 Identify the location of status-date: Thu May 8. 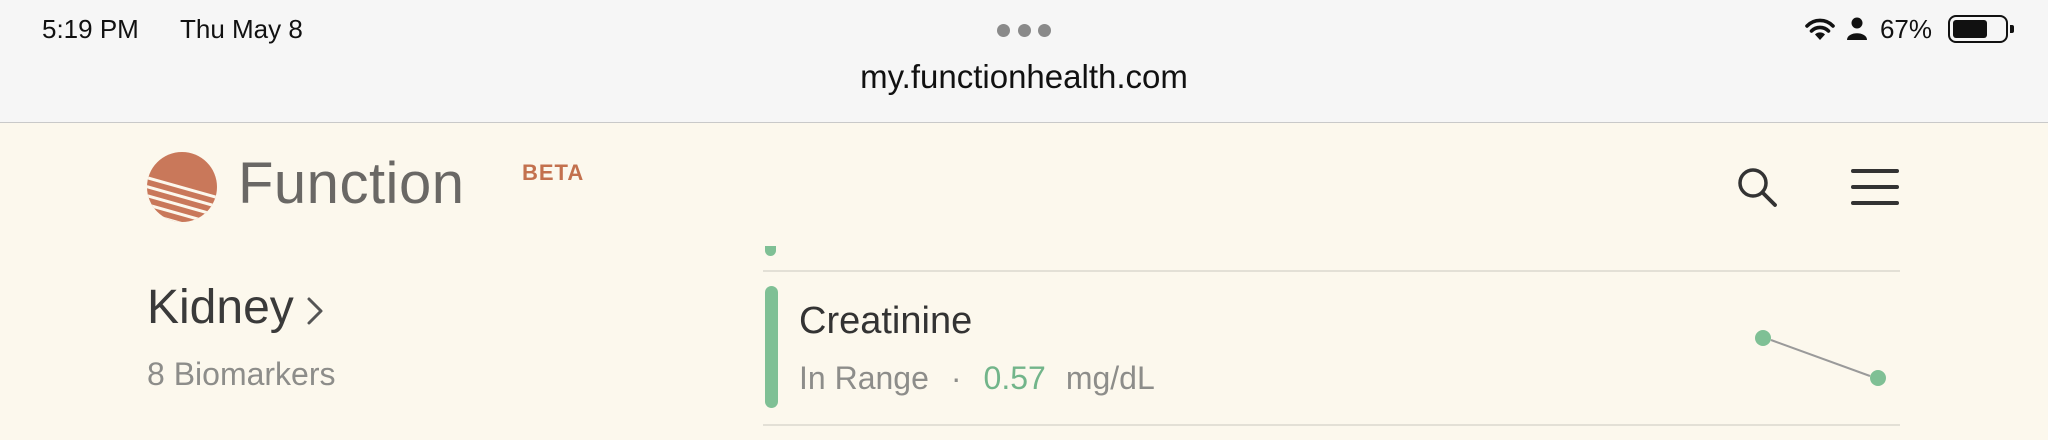
(241, 29).